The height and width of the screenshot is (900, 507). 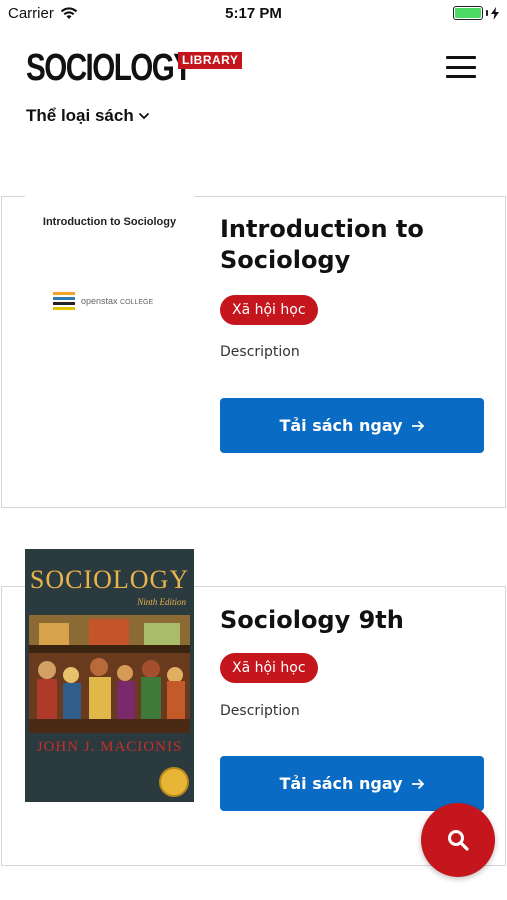 What do you see at coordinates (355, 620) in the screenshot?
I see `book-title: Sociology 9th` at bounding box center [355, 620].